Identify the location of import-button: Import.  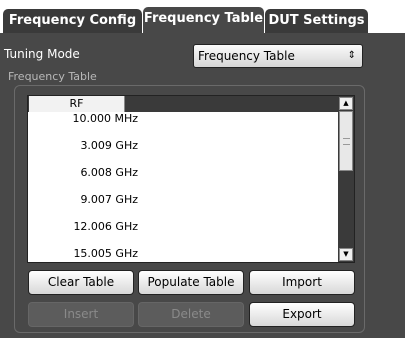
(302, 282).